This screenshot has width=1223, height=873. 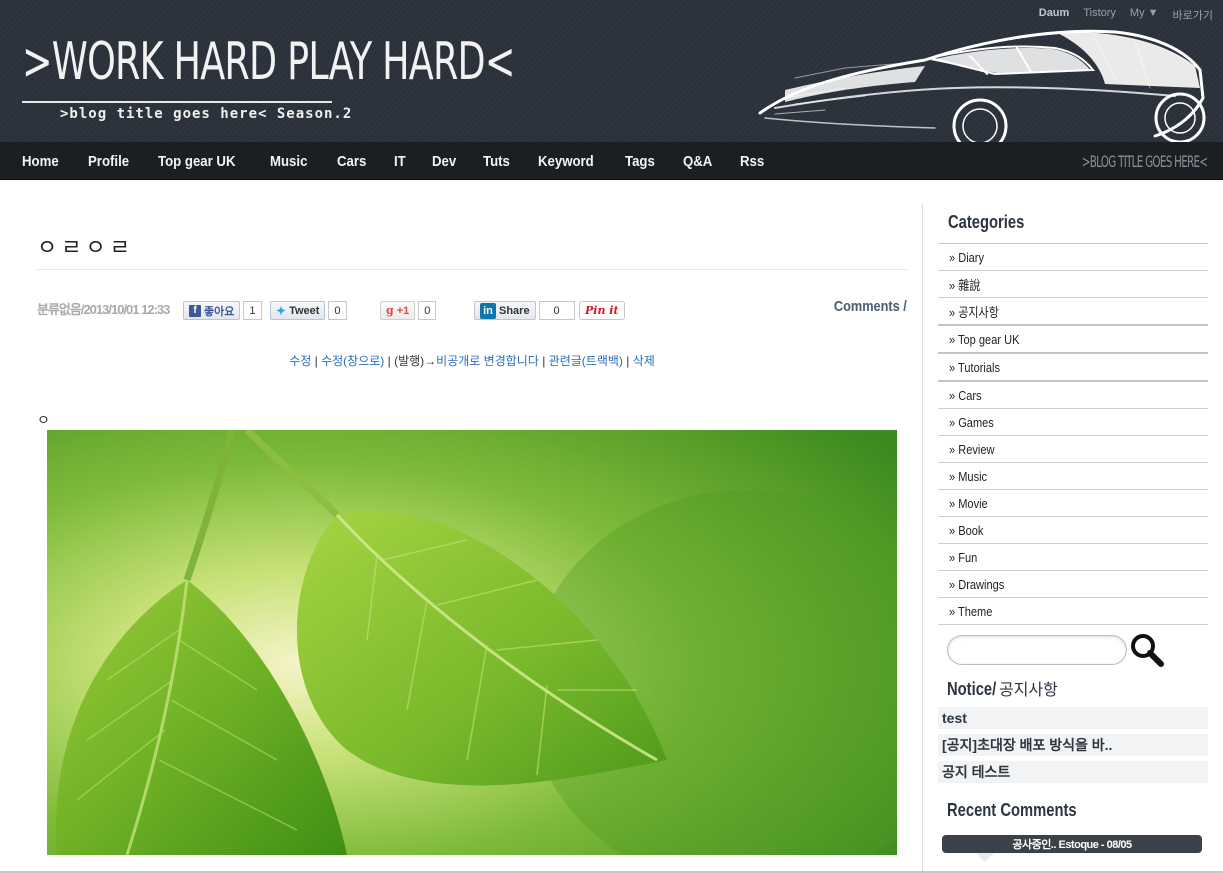 What do you see at coordinates (985, 857) in the screenshot?
I see `recent-comment-pointer` at bounding box center [985, 857].